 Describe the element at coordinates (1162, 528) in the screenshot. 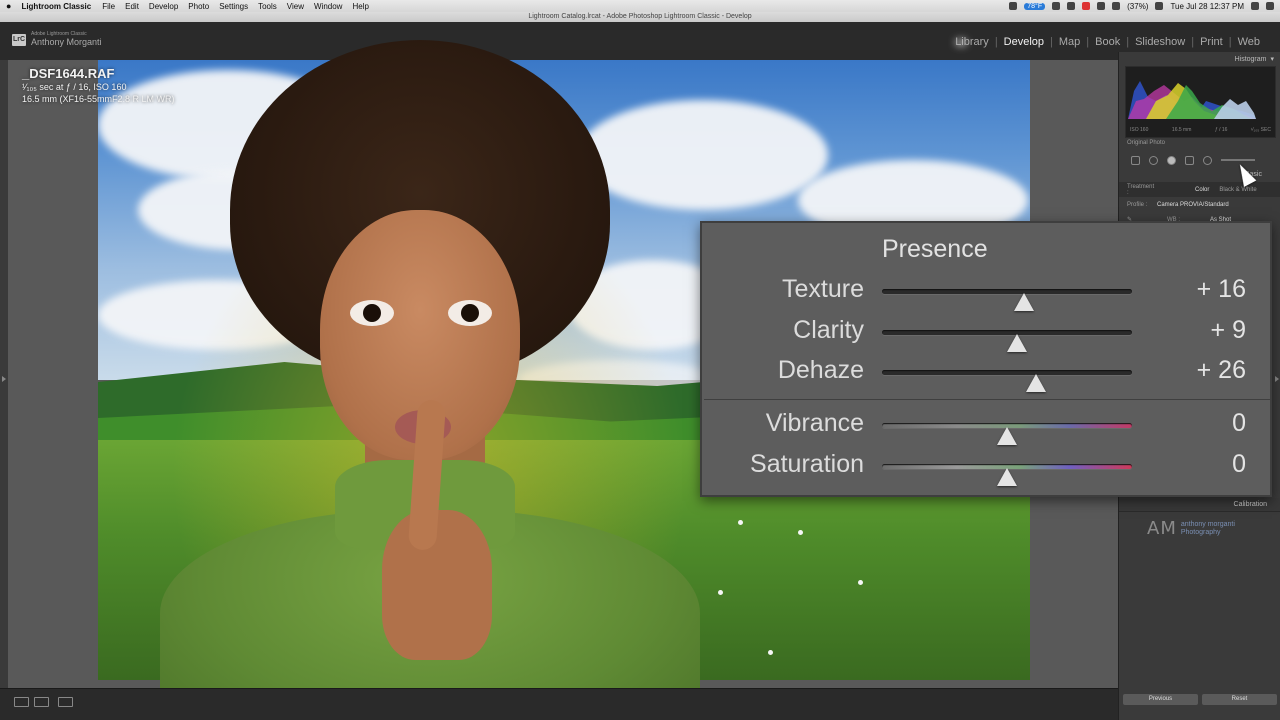

I see `signature-initials: AM` at that location.